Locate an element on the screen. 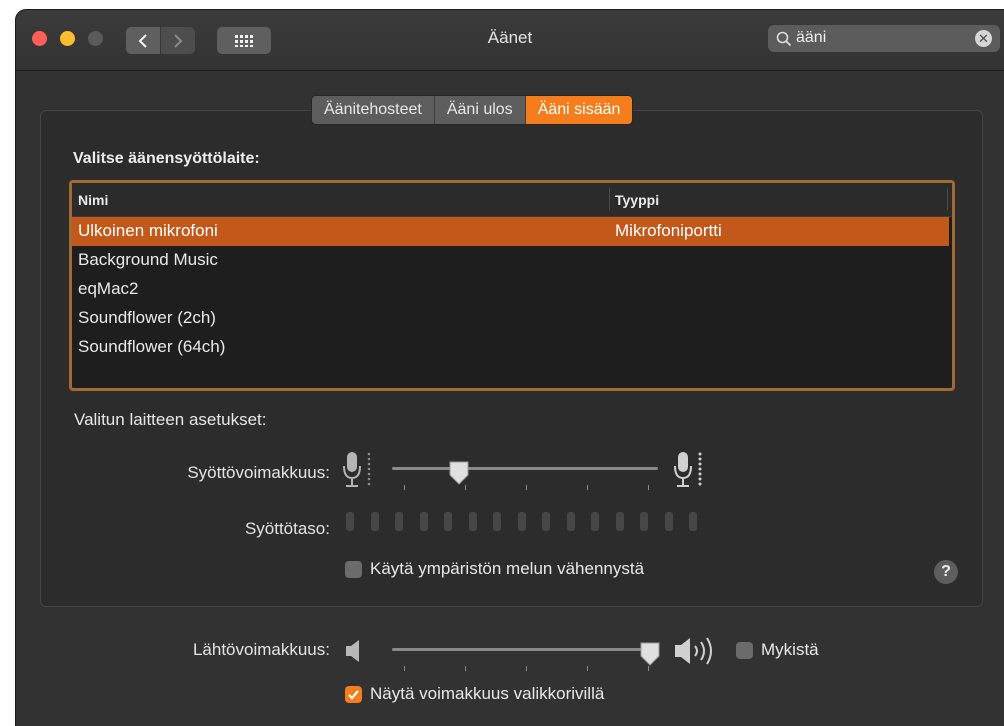 This screenshot has height=726, width=1004. search-field: ääni ✕ is located at coordinates (884, 38).